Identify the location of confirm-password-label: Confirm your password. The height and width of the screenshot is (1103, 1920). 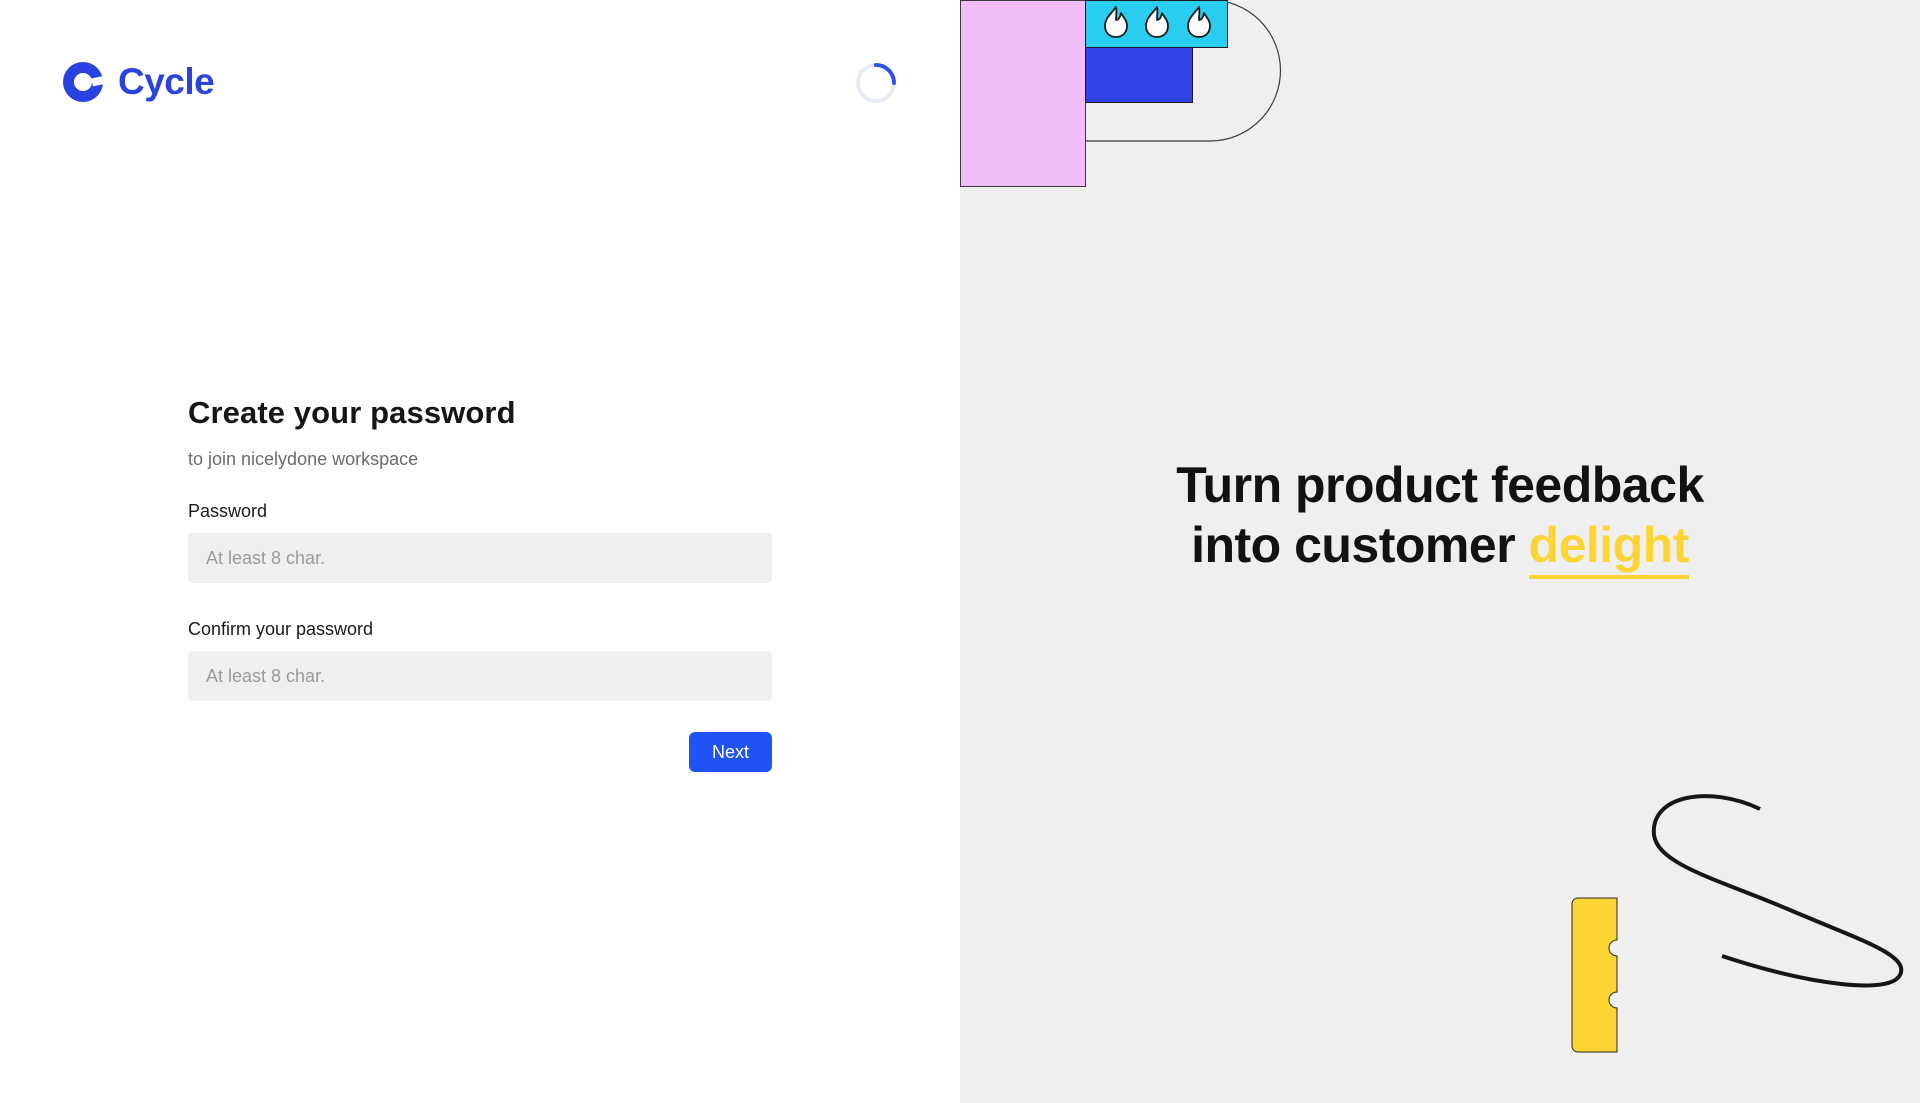
(281, 629).